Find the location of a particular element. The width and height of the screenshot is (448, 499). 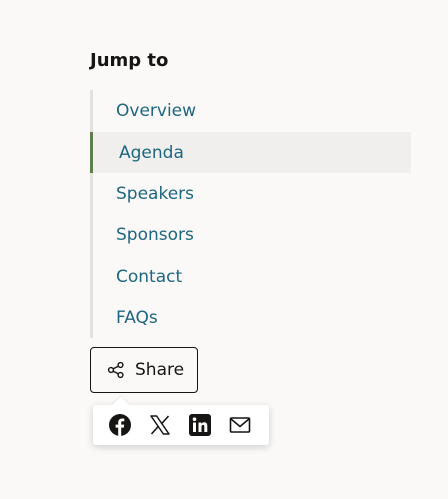

share-button: Share is located at coordinates (144, 370).